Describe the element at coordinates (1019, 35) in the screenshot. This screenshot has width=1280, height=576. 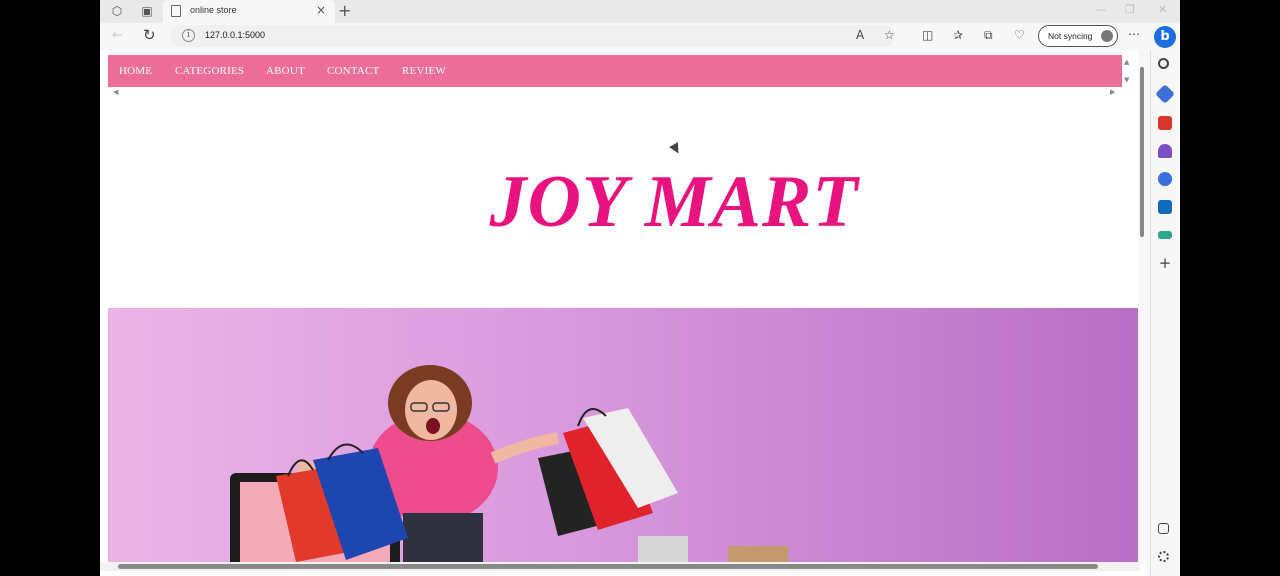
I see `browser-essentials-icon: ♡` at that location.